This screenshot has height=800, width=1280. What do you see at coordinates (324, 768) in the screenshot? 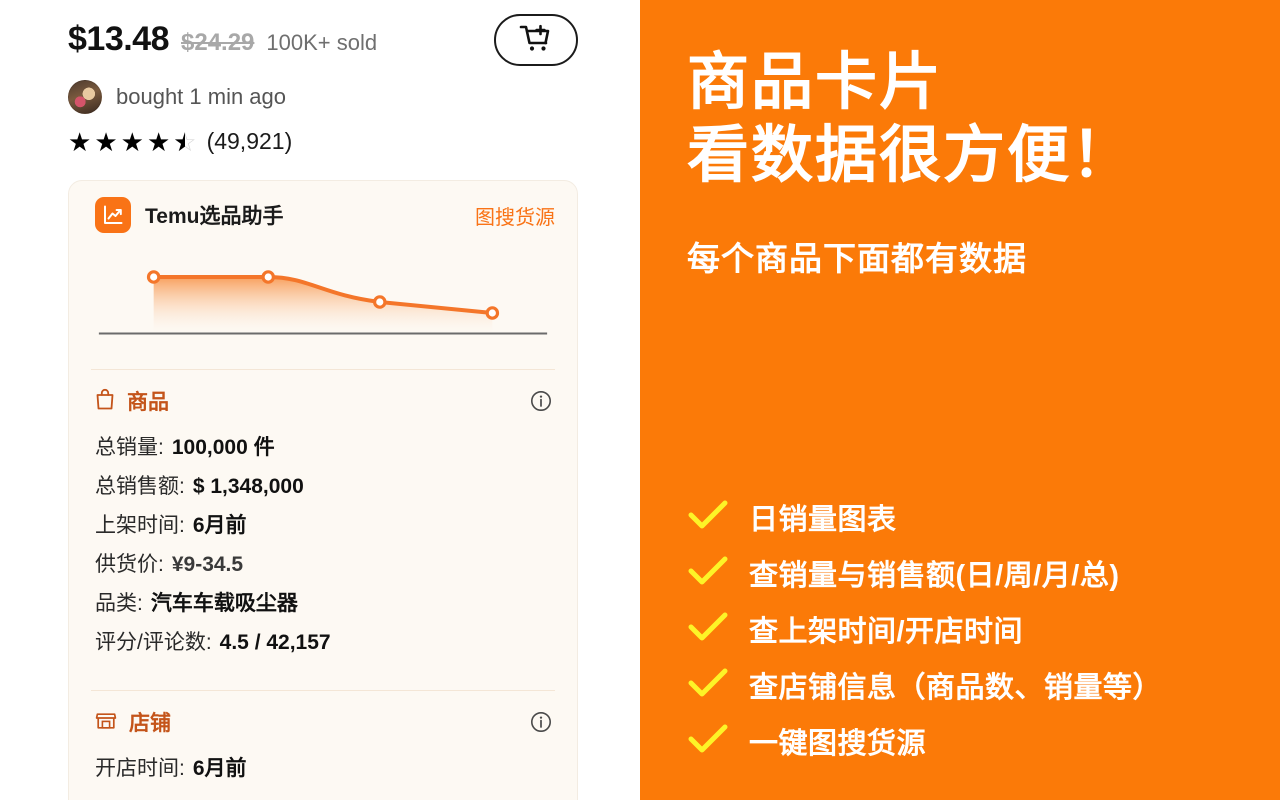
I see `stat-row: 开店时间: 6月前` at bounding box center [324, 768].